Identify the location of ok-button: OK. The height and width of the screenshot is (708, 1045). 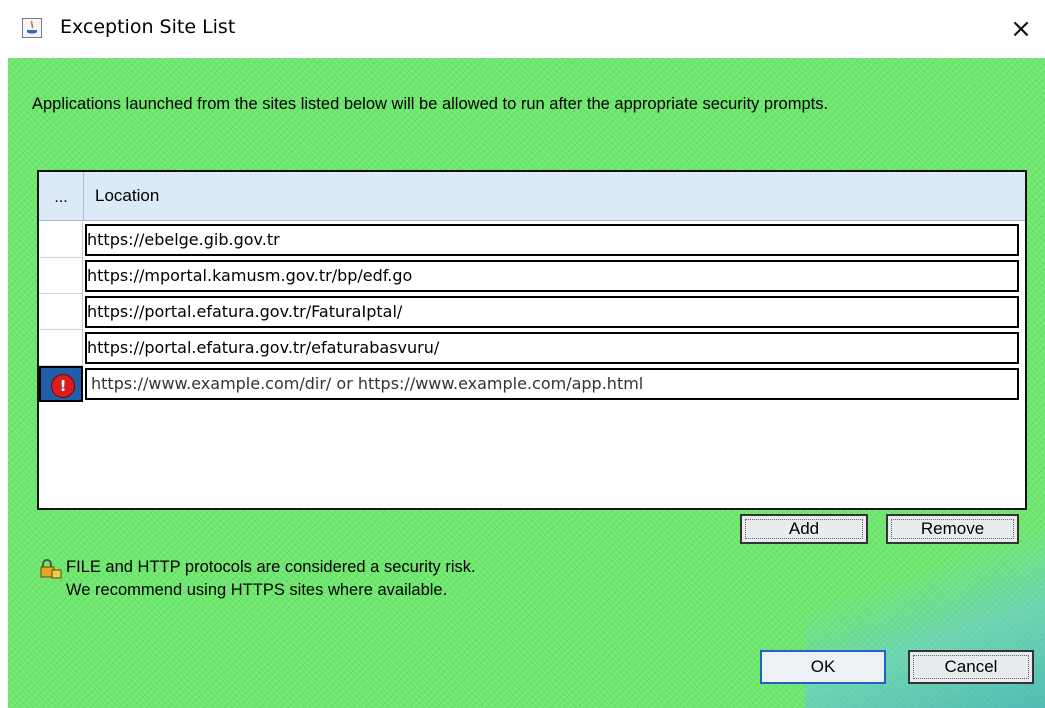
(823, 667).